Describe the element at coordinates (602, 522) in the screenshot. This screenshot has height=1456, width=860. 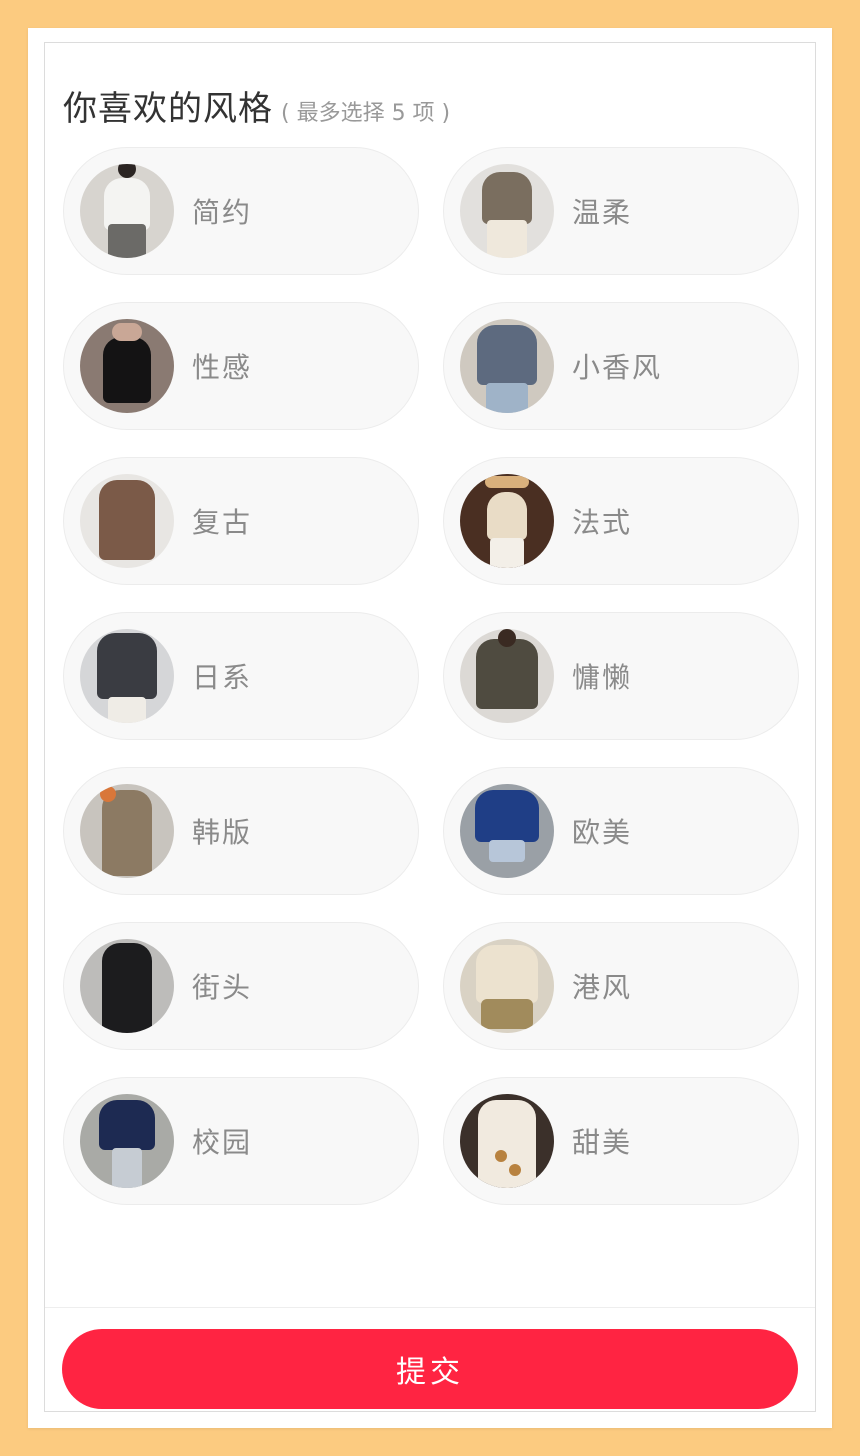
I see `style-label: 法式` at that location.